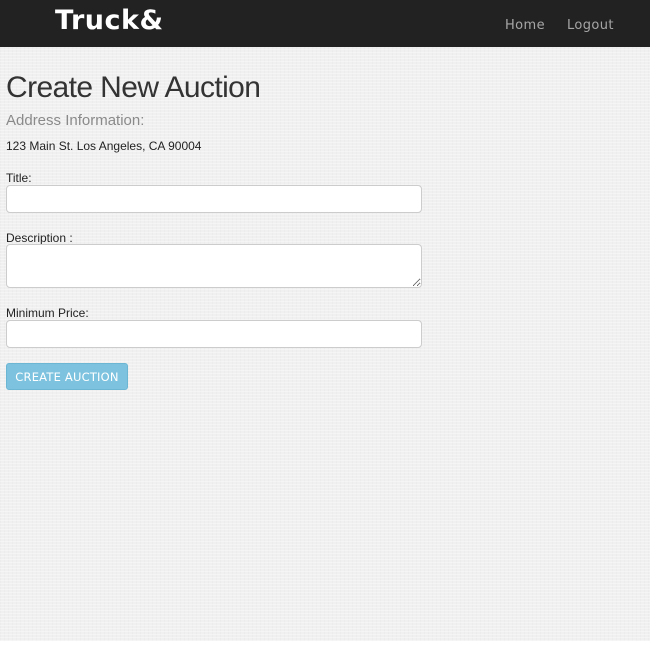 The image size is (650, 650). I want to click on title-input, so click(214, 199).